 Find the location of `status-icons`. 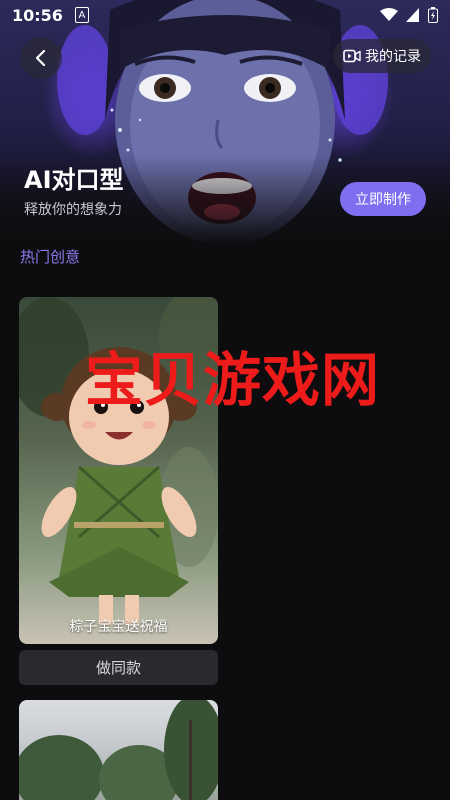

status-icons is located at coordinates (409, 15).